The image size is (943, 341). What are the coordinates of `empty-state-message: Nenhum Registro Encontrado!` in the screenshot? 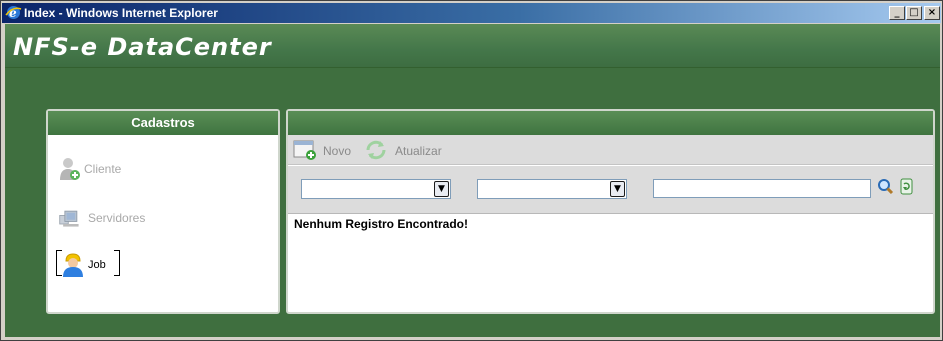 It's located at (381, 224).